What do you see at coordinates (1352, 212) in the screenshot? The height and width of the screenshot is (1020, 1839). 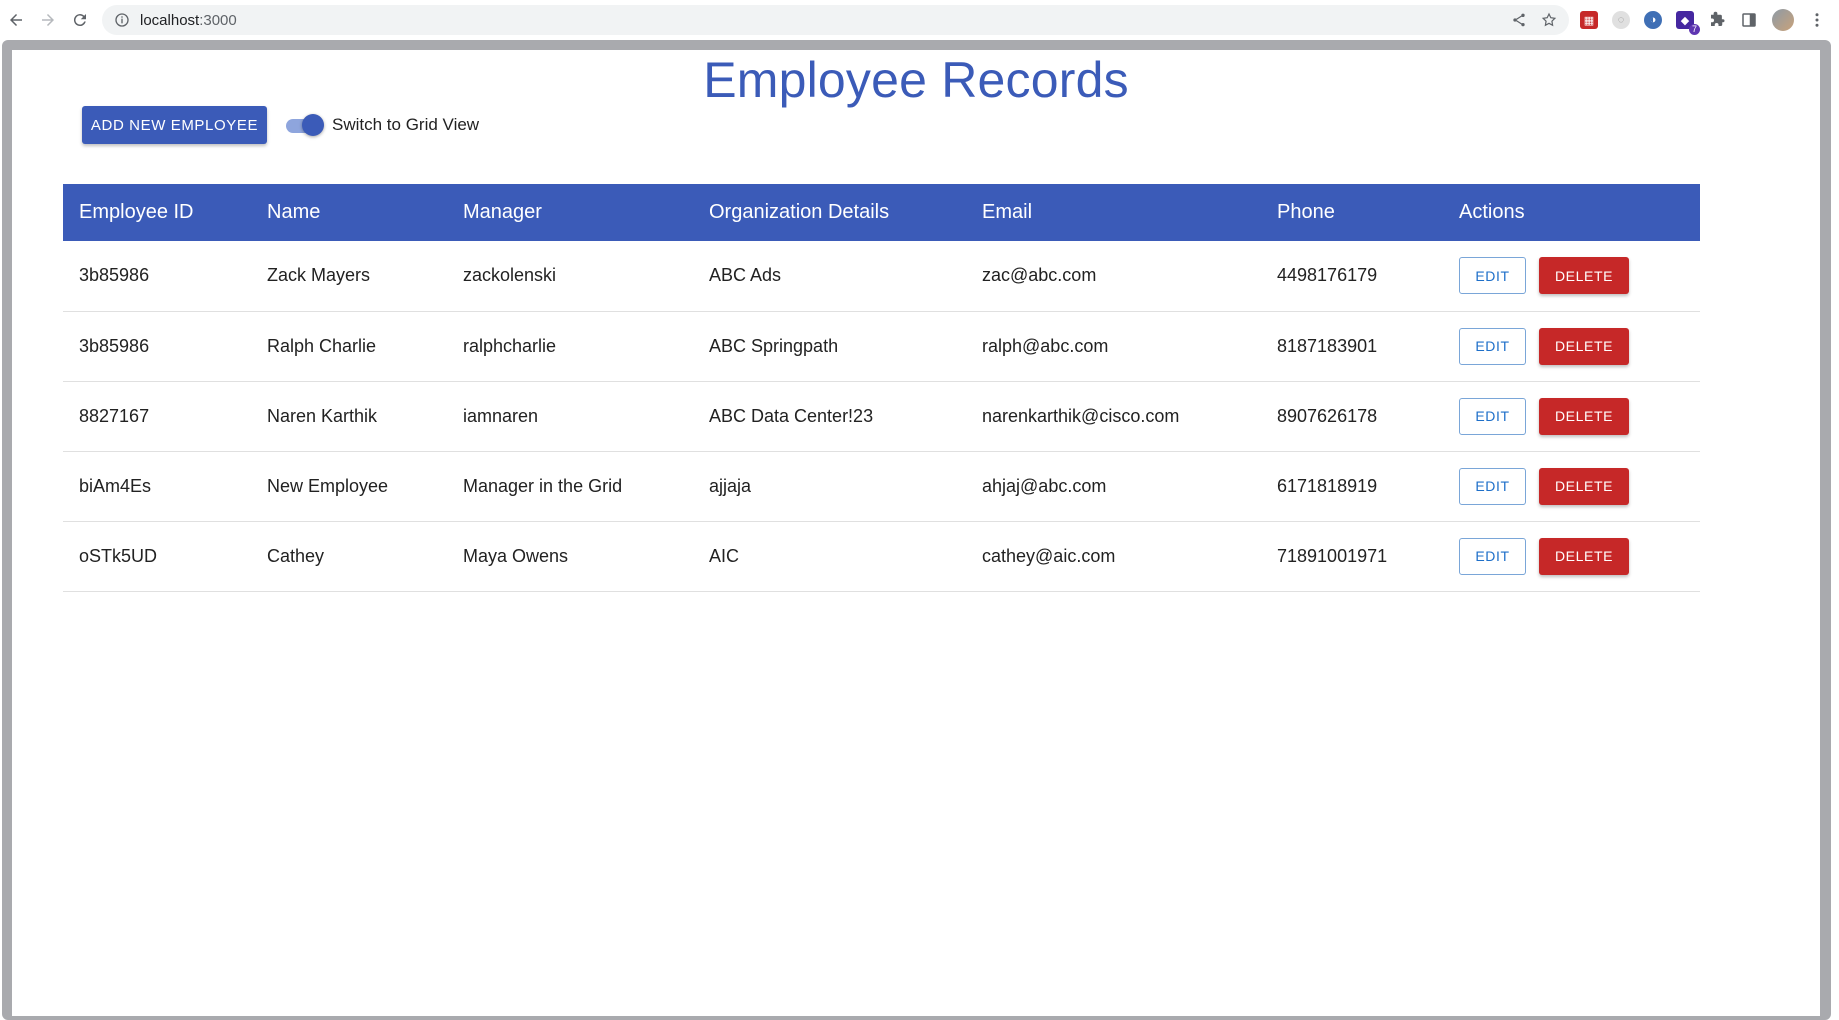 I see `header-phone: Phone` at bounding box center [1352, 212].